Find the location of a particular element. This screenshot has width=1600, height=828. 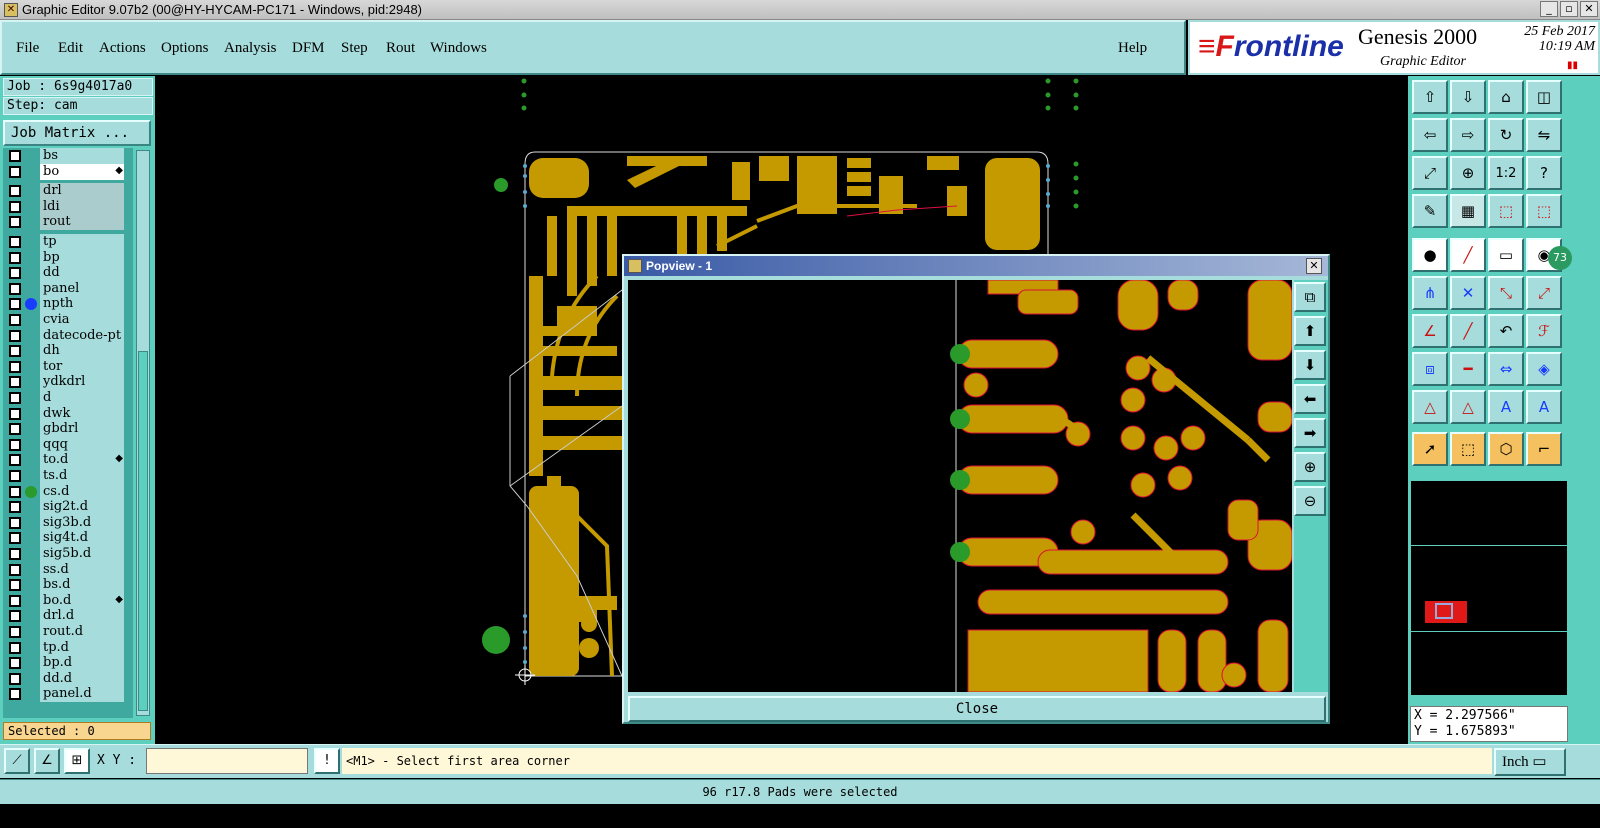

flip-icon: ⇋ is located at coordinates (1544, 135).